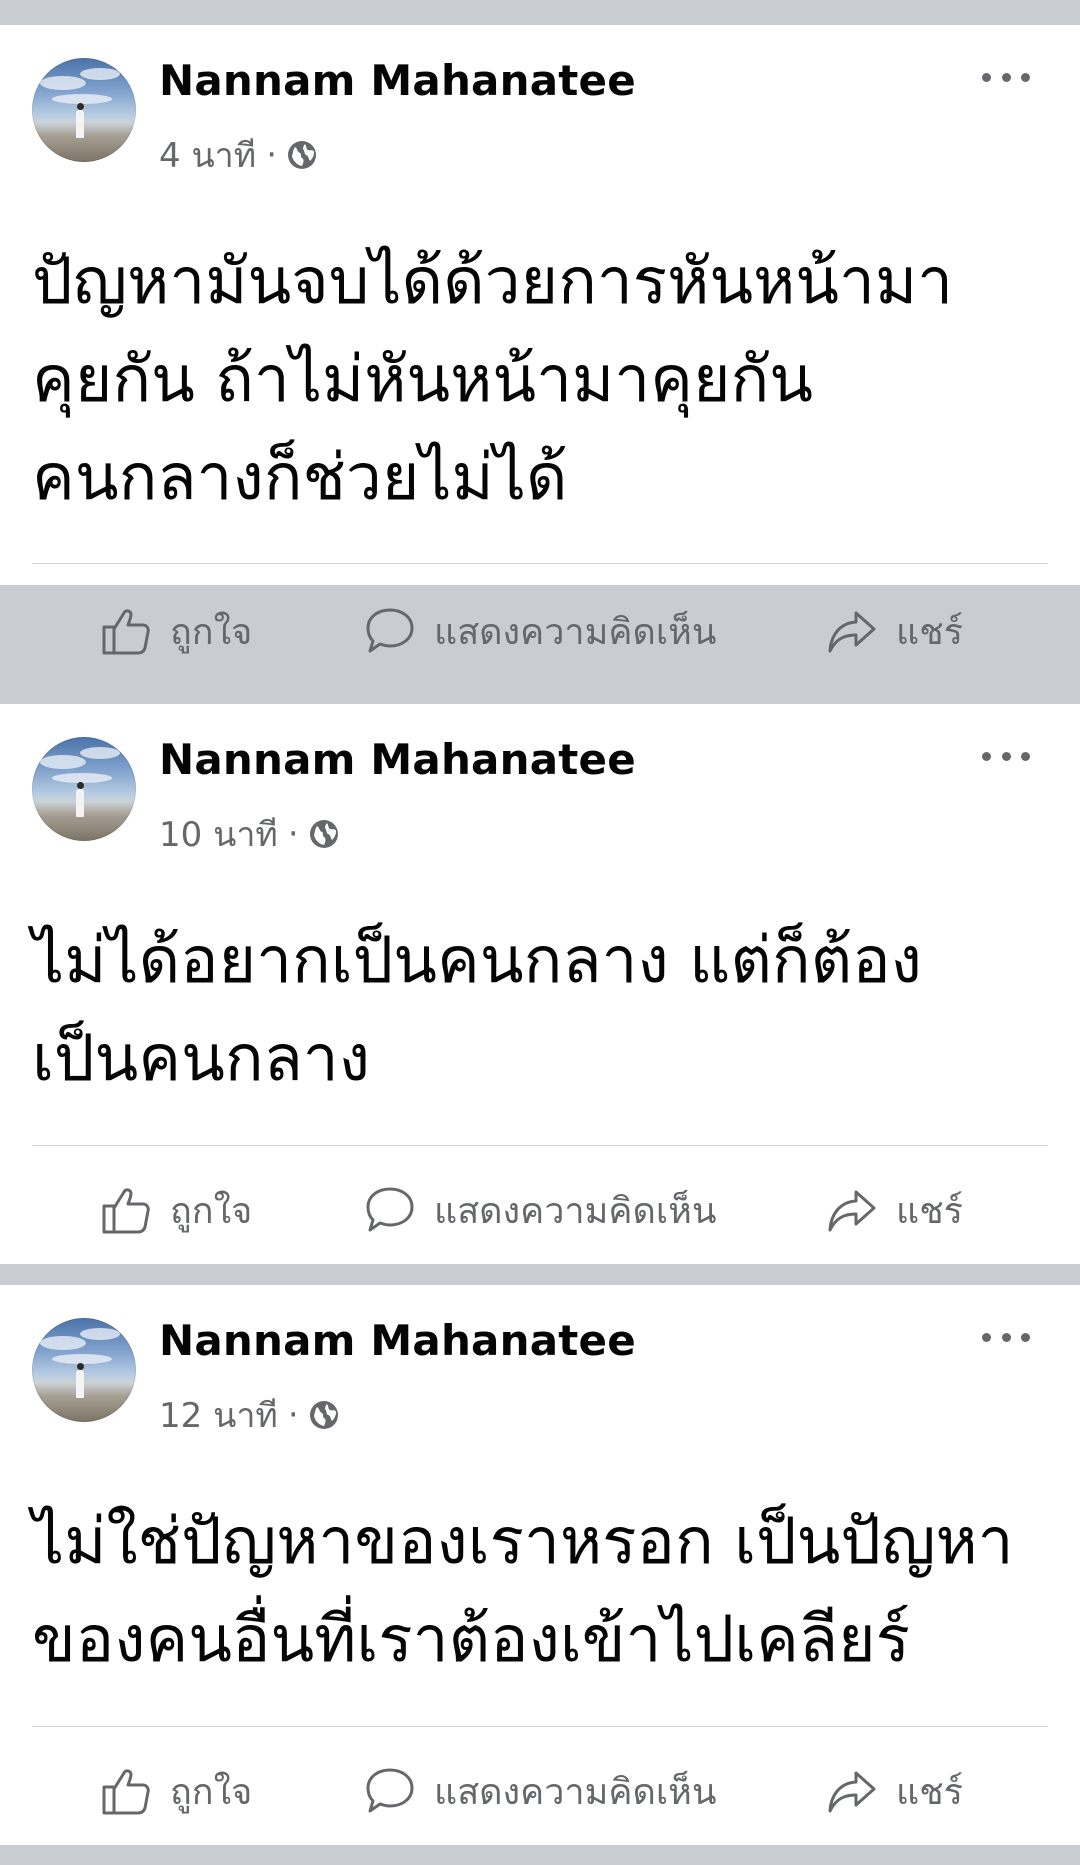 This screenshot has width=1080, height=1865. Describe the element at coordinates (493, 282) in the screenshot. I see `post-text-line: ปัญหามันจบได้ด้วยการหันหน้ามา` at that location.